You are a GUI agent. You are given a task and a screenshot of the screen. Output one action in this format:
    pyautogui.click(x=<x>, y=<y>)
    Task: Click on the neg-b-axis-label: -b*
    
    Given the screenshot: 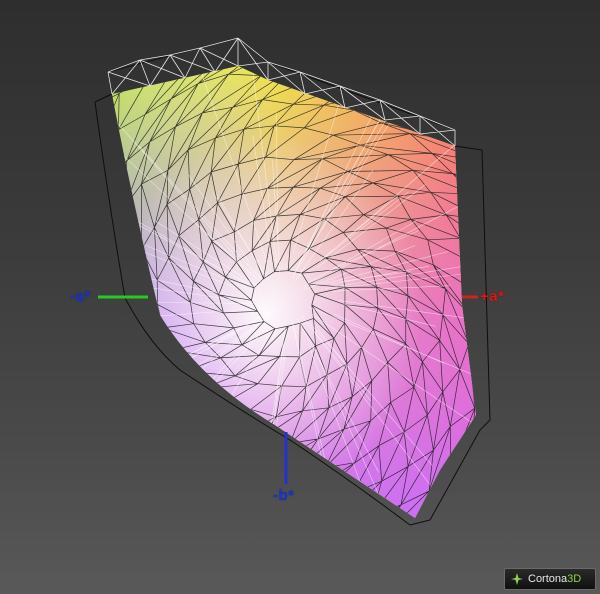 What is the action you would take?
    pyautogui.click(x=284, y=495)
    